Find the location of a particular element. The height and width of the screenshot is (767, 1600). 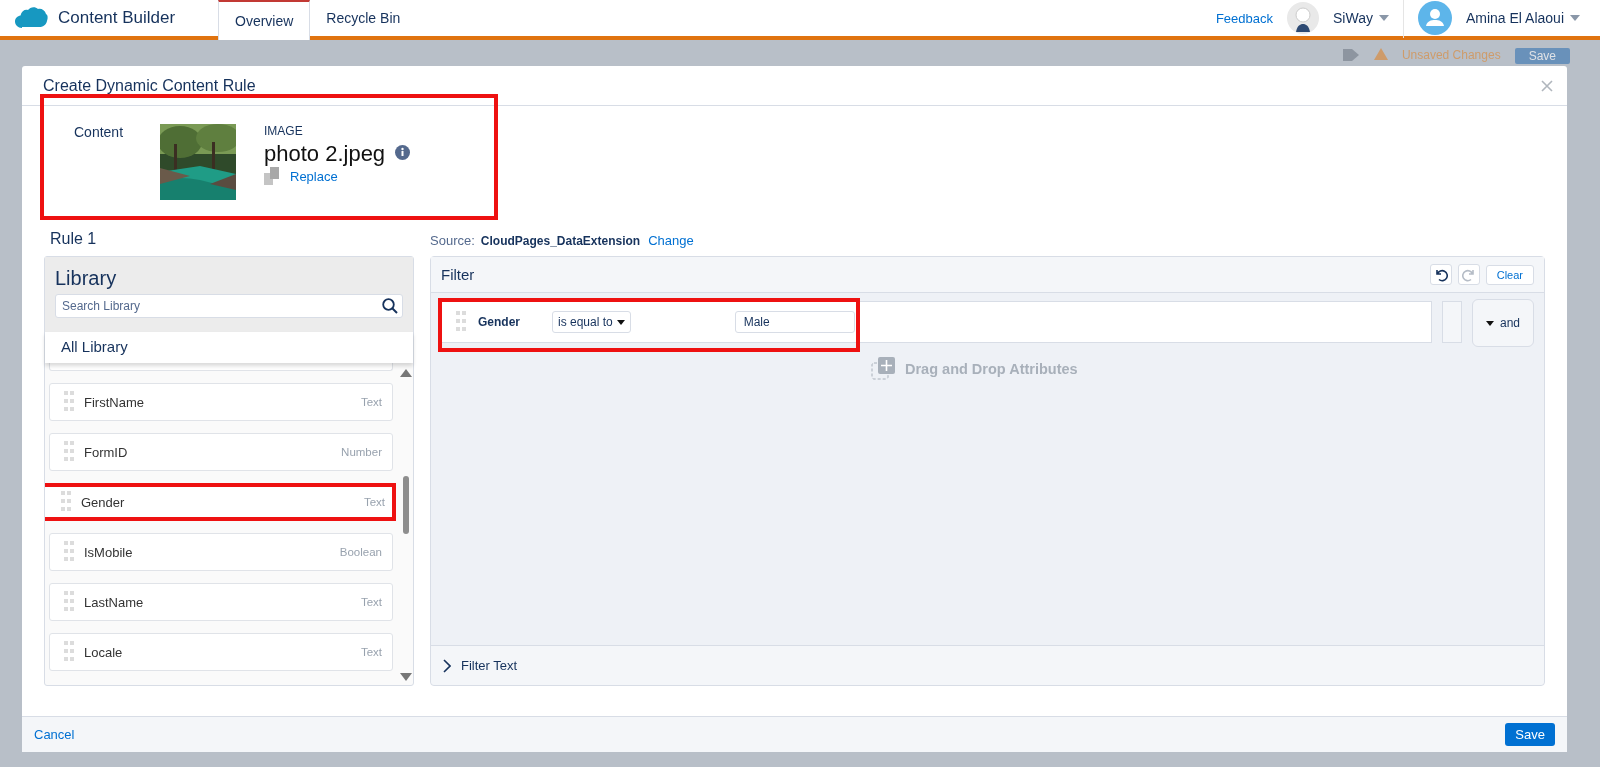

clear-button: Clear is located at coordinates (1509, 274).